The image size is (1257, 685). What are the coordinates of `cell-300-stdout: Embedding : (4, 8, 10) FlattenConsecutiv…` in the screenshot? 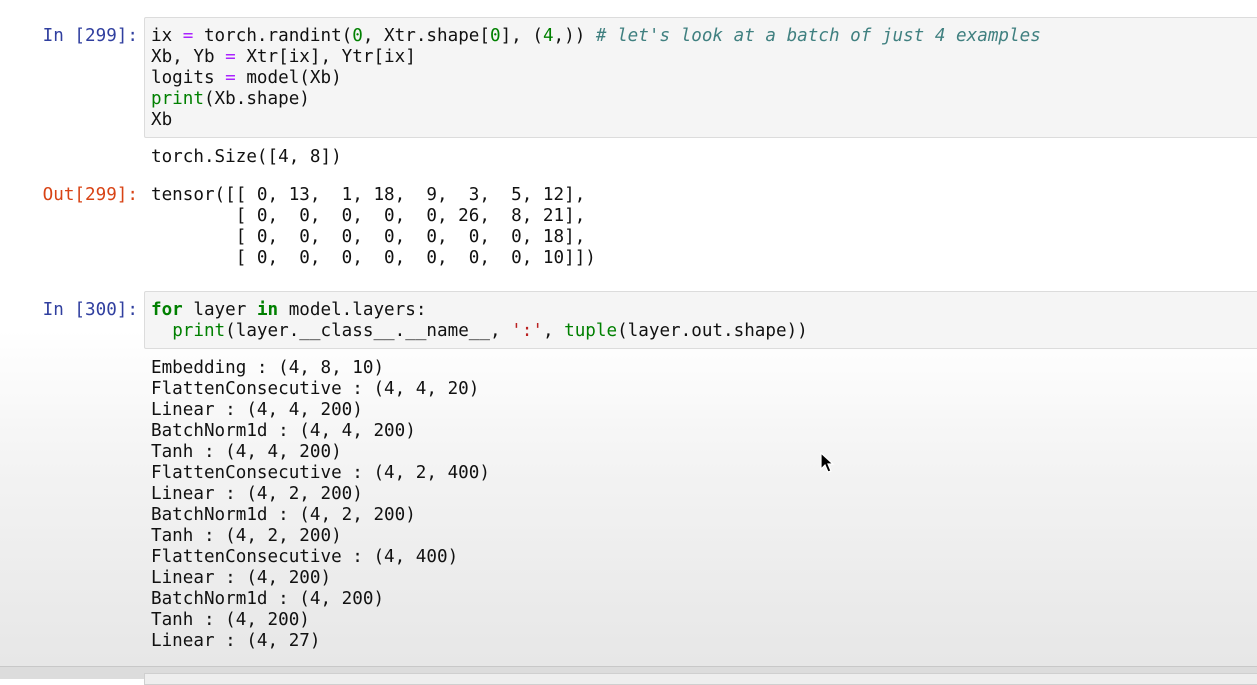 It's located at (320, 505).